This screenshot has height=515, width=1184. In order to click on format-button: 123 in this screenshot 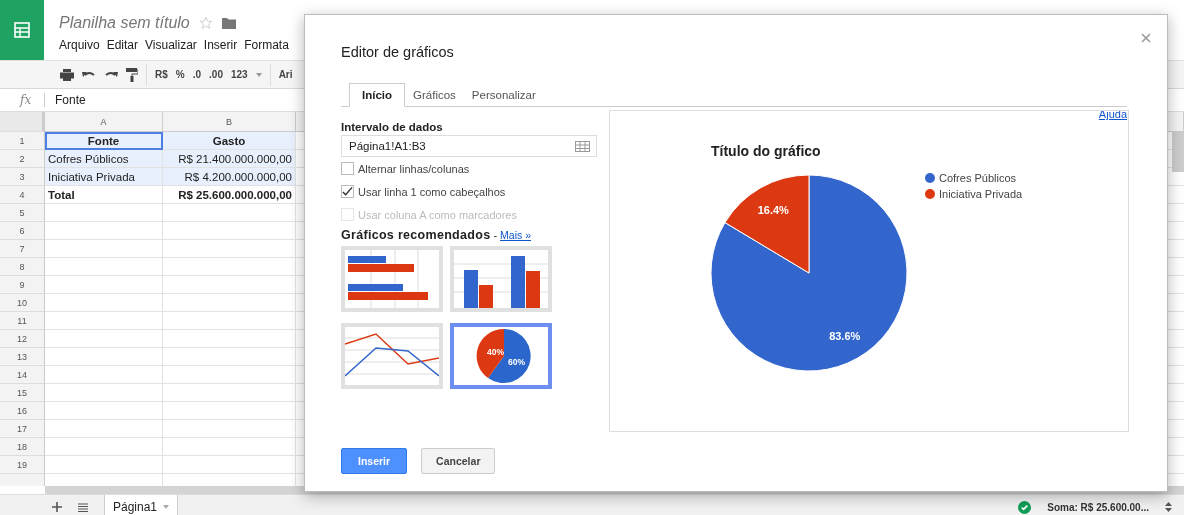, I will do `click(239, 74)`.